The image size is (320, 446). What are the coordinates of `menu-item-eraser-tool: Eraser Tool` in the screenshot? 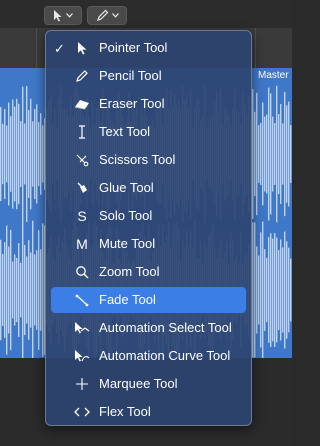 It's located at (148, 104).